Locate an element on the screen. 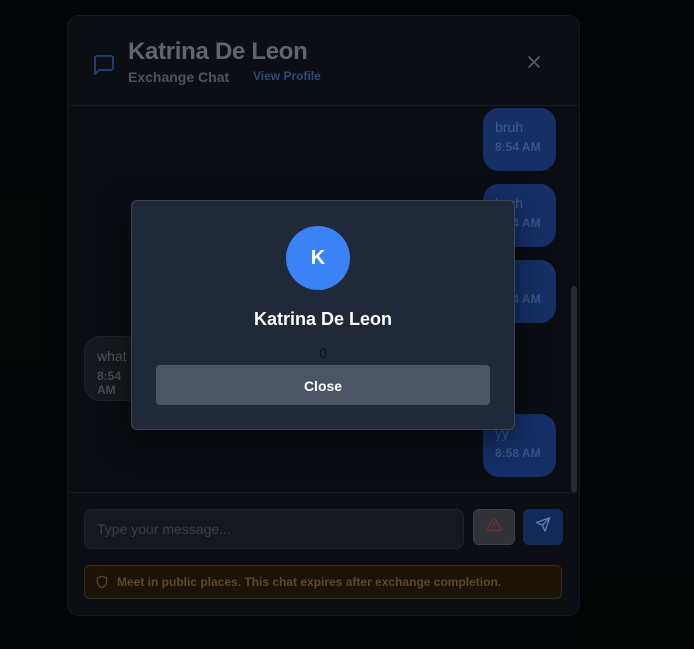 This screenshot has height=649, width=694. message-scrollbar is located at coordinates (574, 389).